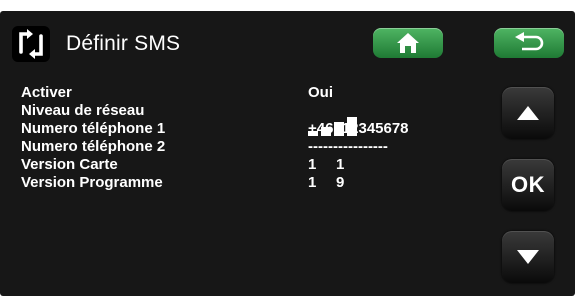 The image size is (575, 306). I want to click on label-card-version: Version Carte, so click(69, 164).